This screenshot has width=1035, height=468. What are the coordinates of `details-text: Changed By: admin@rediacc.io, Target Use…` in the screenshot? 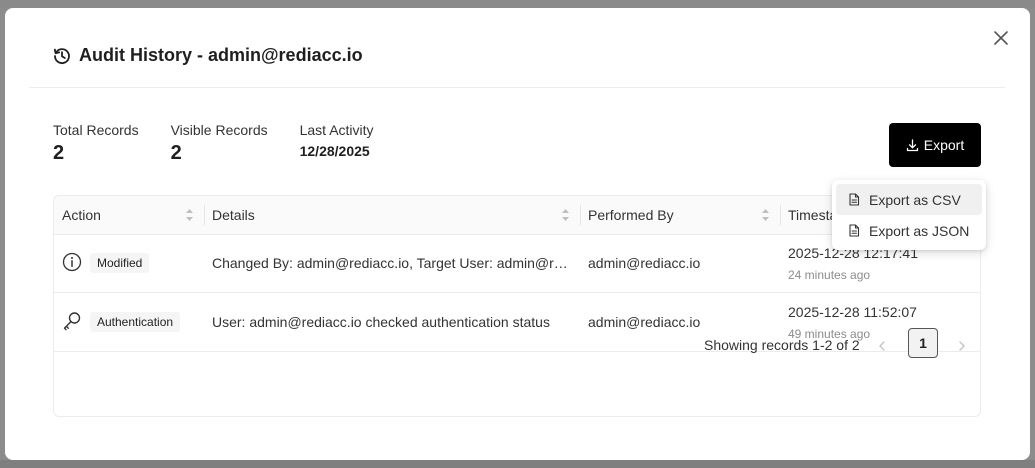 It's located at (392, 263).